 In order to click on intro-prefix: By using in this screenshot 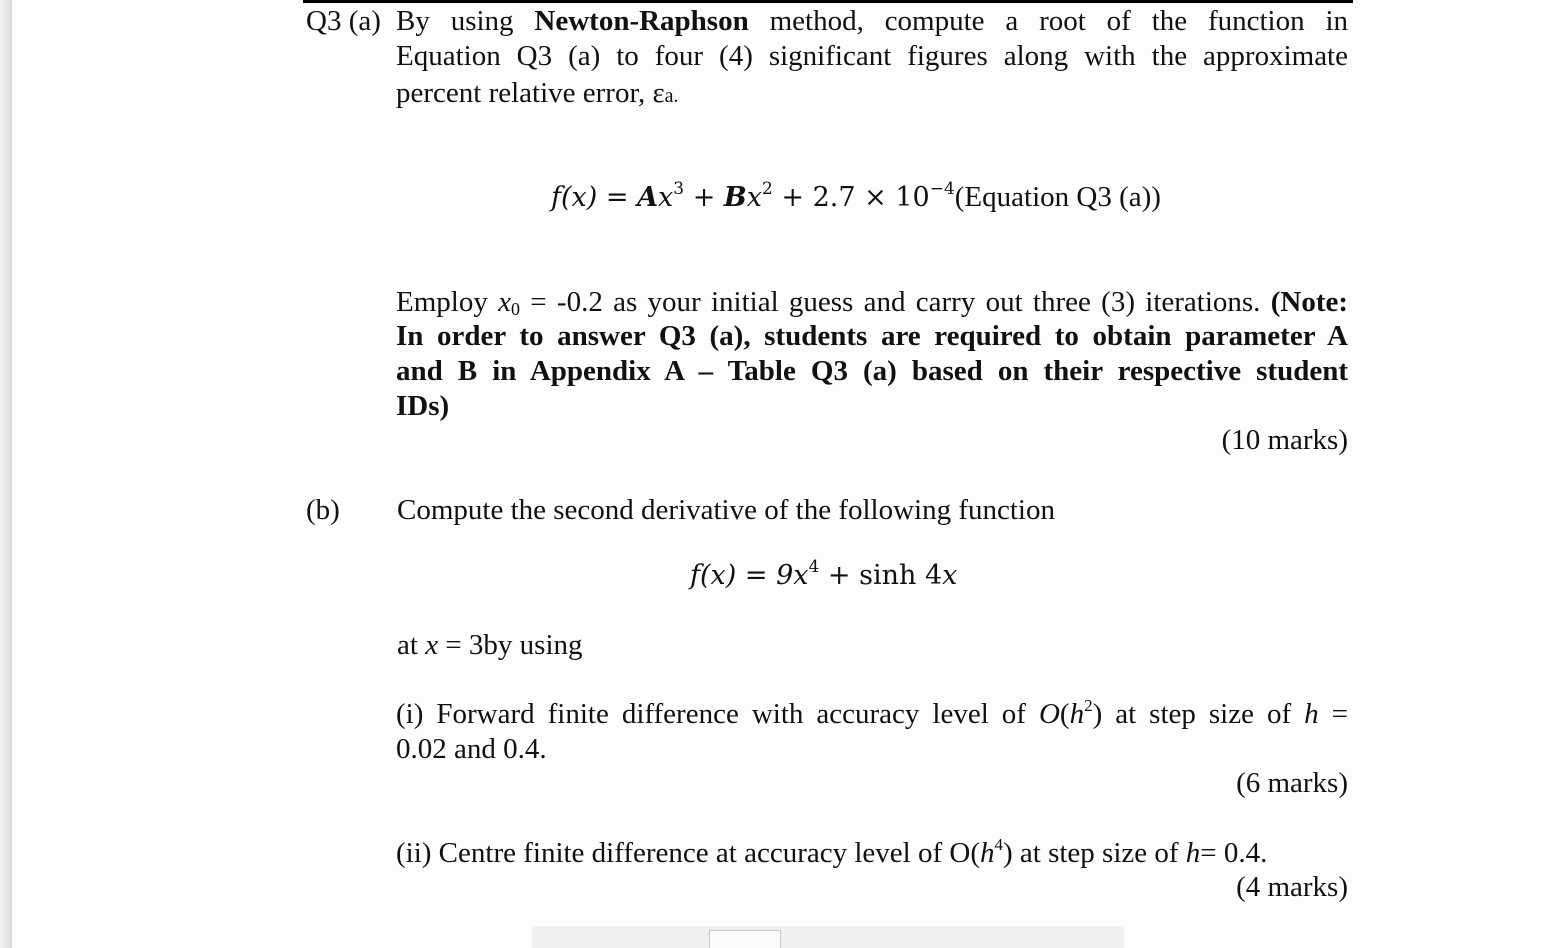, I will do `click(455, 21)`.